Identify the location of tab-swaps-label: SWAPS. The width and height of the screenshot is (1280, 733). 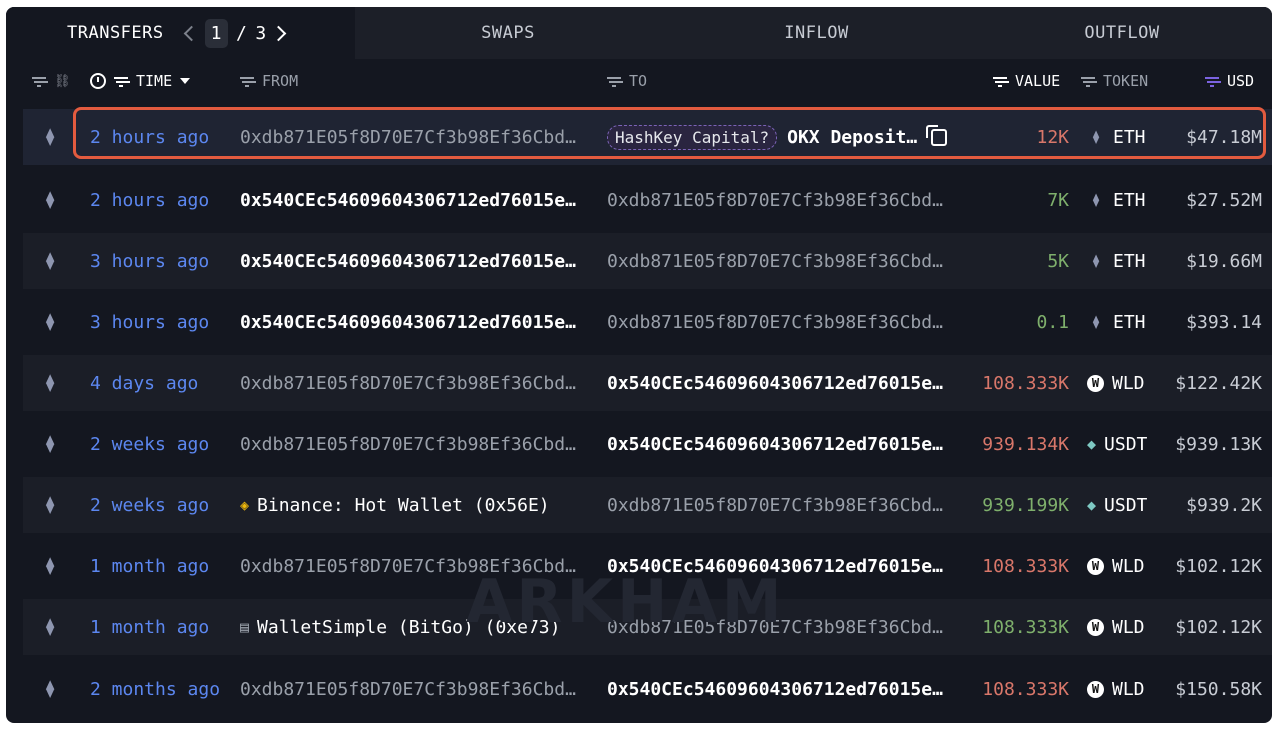
(508, 33).